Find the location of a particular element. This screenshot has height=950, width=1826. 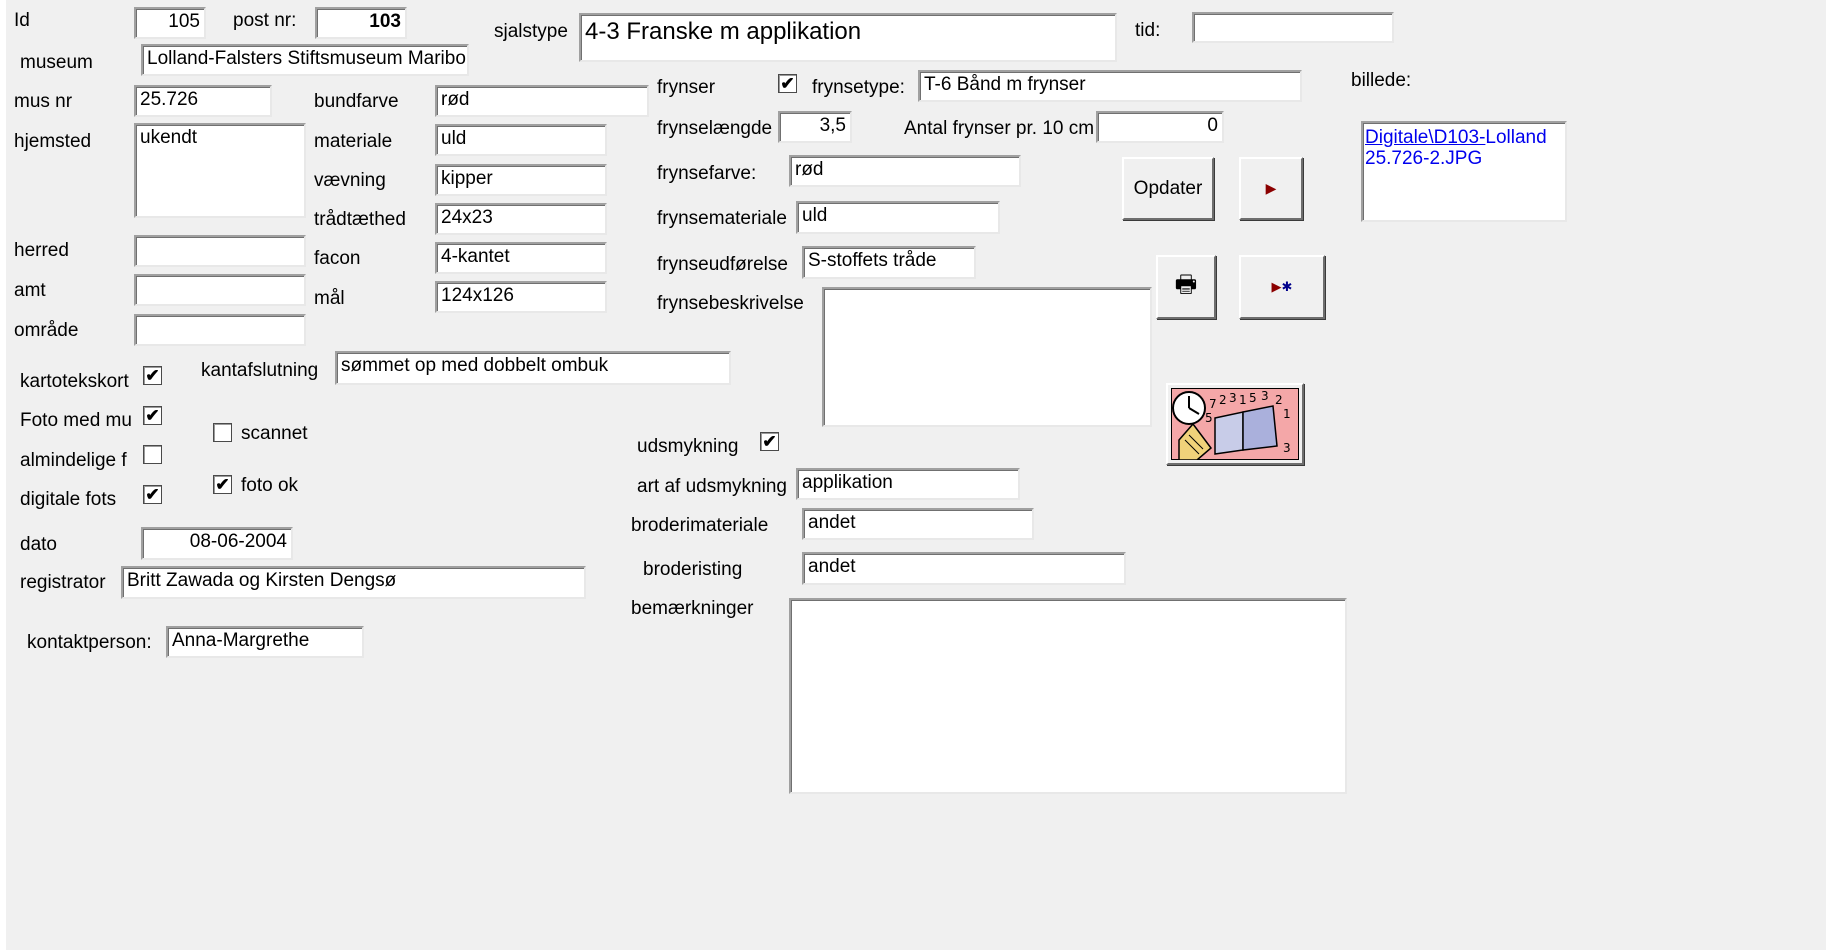

kartotekskort-checkbox: ✔ is located at coordinates (152, 375).